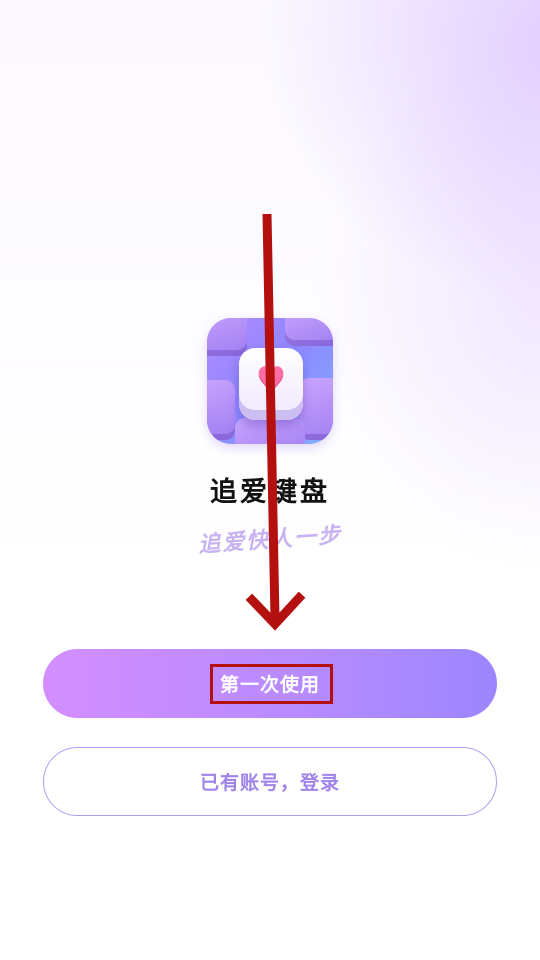 The height and width of the screenshot is (960, 540). I want to click on annotation-highlight-box, so click(271, 684).